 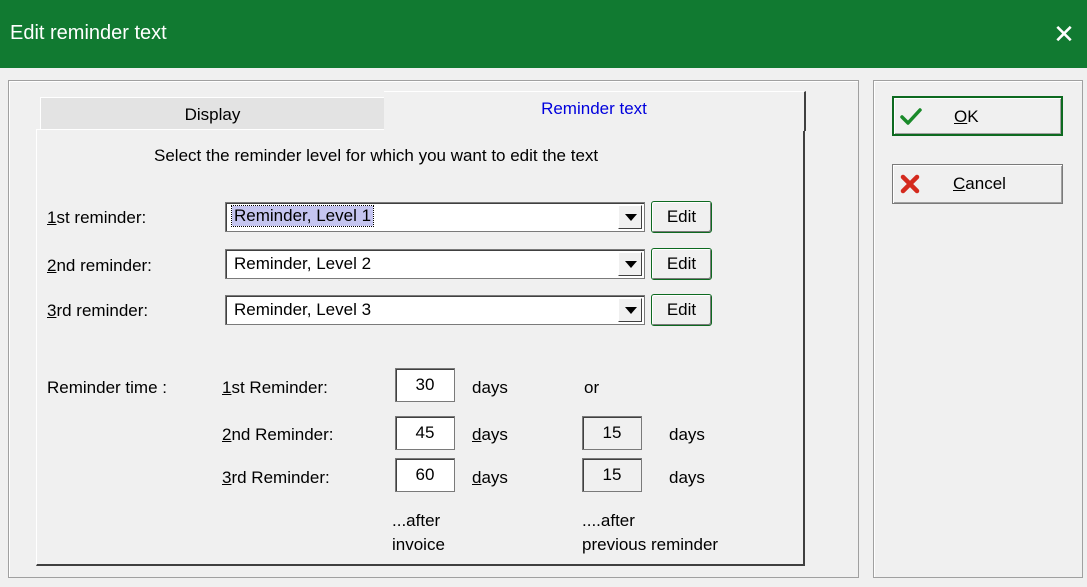 What do you see at coordinates (490, 387) in the screenshot?
I see `first-reminder-days-label: days` at bounding box center [490, 387].